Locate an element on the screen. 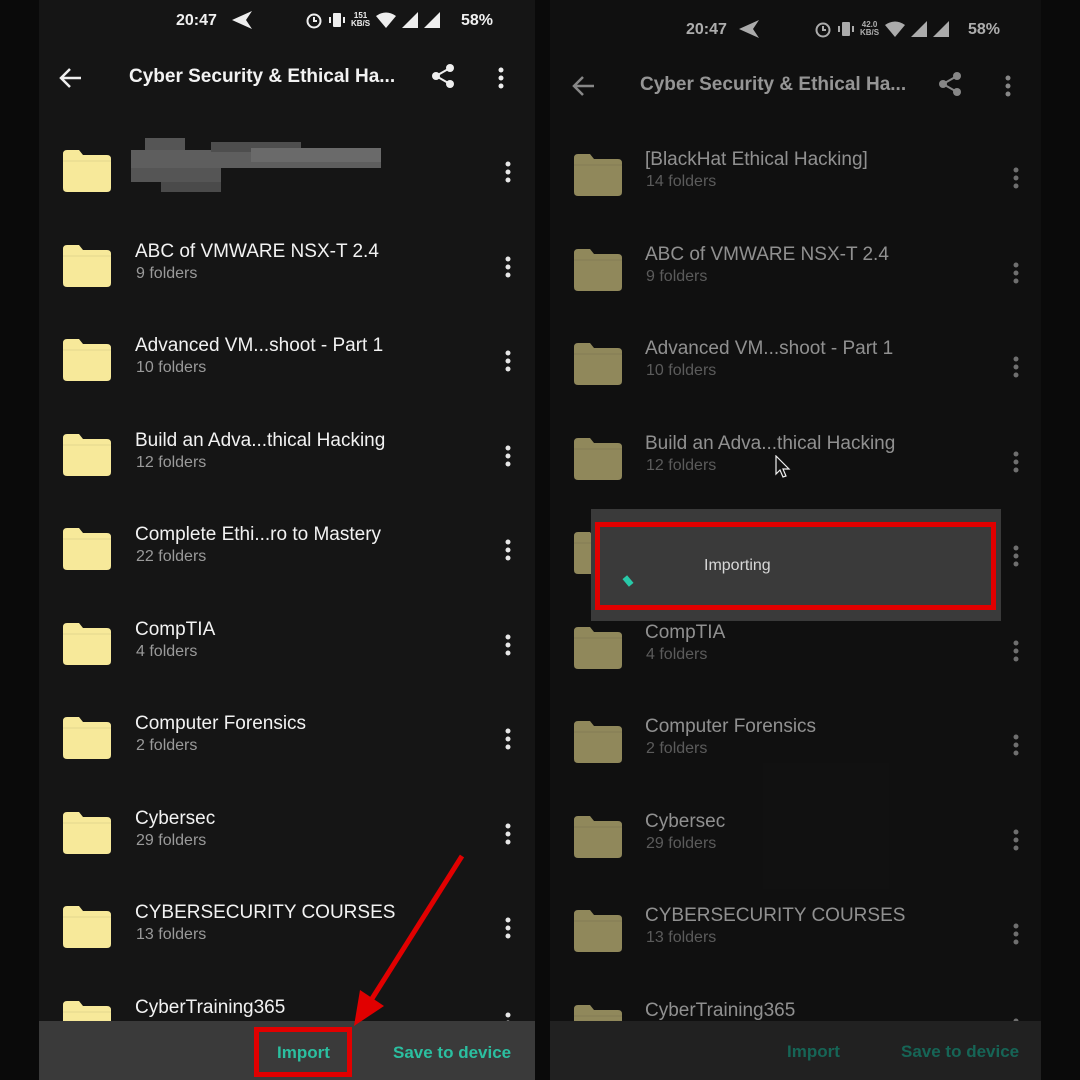 This screenshot has width=1080, height=1080. net-speed: 42.0 KB/S is located at coordinates (870, 28).